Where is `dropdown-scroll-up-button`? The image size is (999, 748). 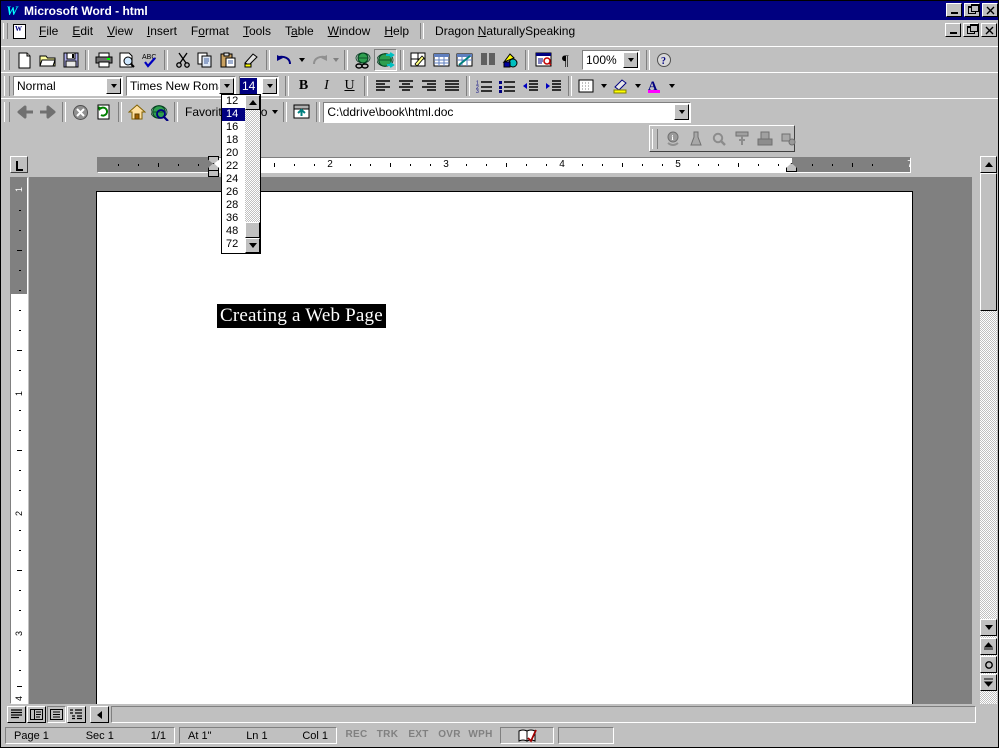
dropdown-scroll-up-button is located at coordinates (252, 102).